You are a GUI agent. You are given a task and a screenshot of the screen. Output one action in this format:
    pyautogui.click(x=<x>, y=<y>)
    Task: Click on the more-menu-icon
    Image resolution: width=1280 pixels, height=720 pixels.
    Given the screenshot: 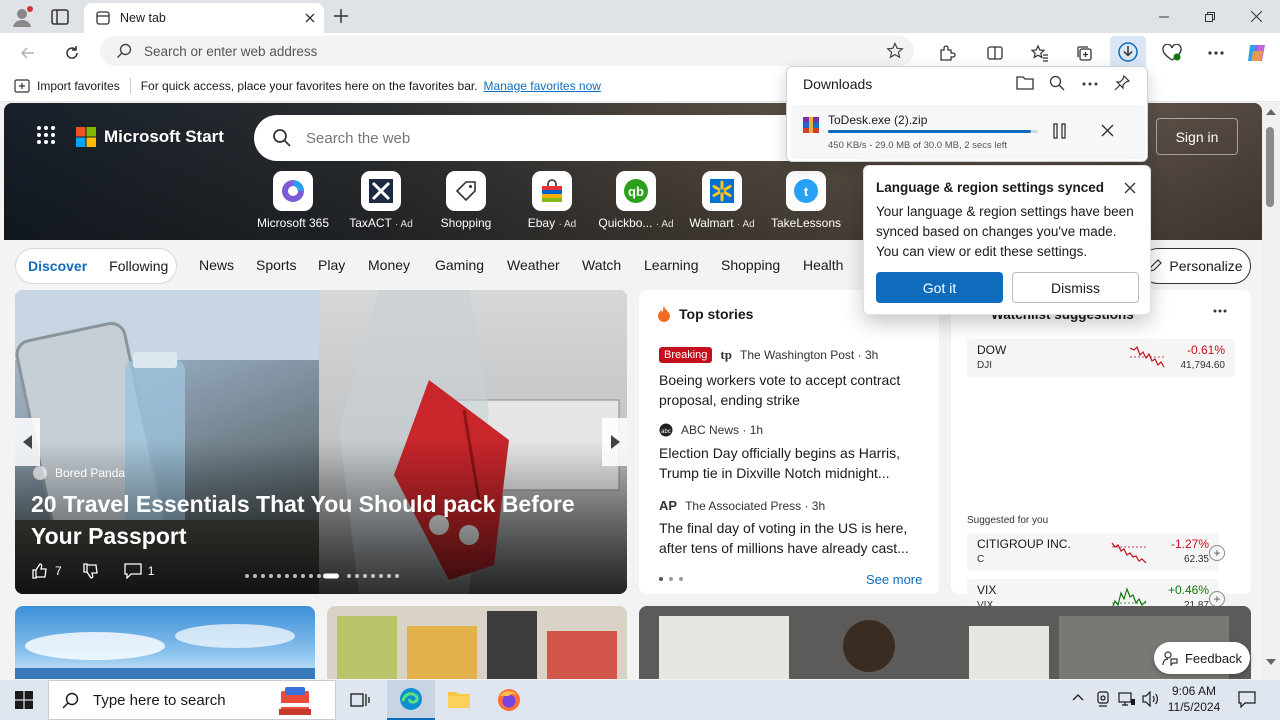 What is the action you would take?
    pyautogui.click(x=1216, y=53)
    